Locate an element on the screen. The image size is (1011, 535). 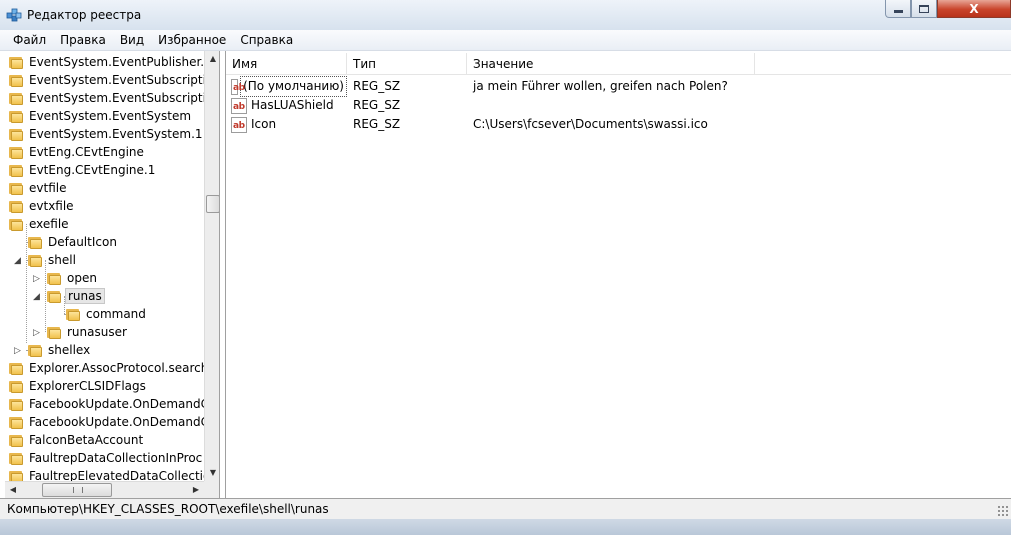
tree-horizontal-scrollbar: ◀ ▶ is located at coordinates (104, 489).